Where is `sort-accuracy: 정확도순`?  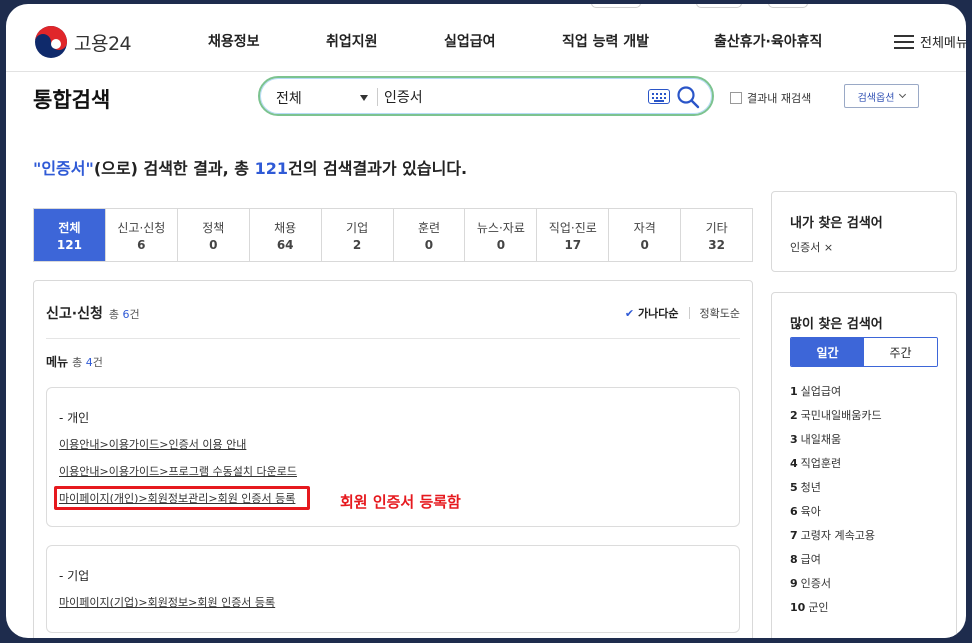
sort-accuracy: 정확도순 is located at coordinates (720, 313).